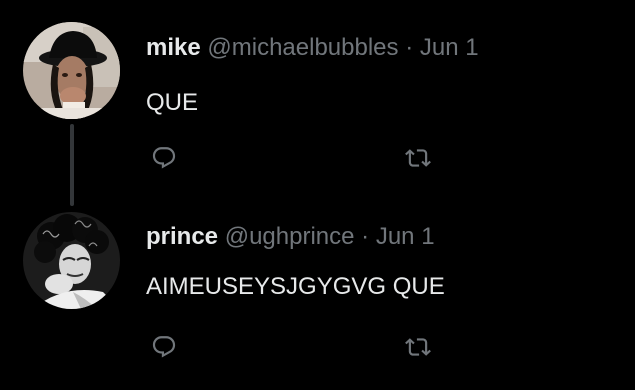 This screenshot has height=390, width=635. I want to click on user-handle: @ughprince, so click(290, 236).